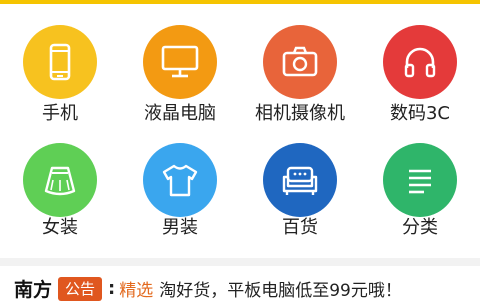 The height and width of the screenshot is (307, 480). Describe the element at coordinates (60, 180) in the screenshot. I see `skirt-icon` at that location.